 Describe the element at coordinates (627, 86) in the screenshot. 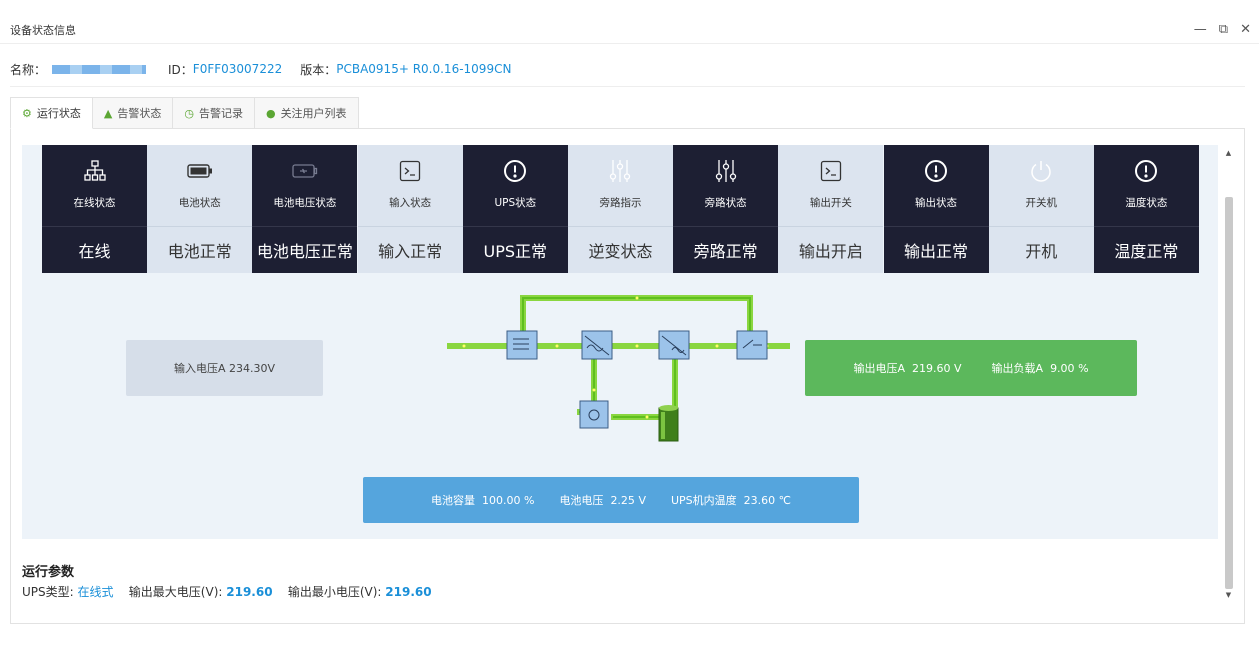

I see `divider` at that location.